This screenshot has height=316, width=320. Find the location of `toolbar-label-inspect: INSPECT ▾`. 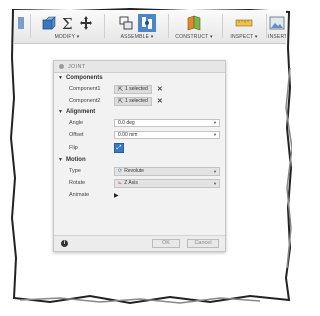

toolbar-label-inspect: INSPECT ▾ is located at coordinates (244, 37).